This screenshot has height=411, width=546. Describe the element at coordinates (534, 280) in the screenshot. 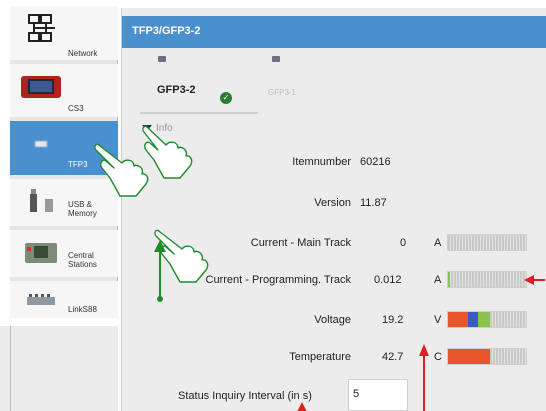

I see `red-left-arrow-icon` at that location.